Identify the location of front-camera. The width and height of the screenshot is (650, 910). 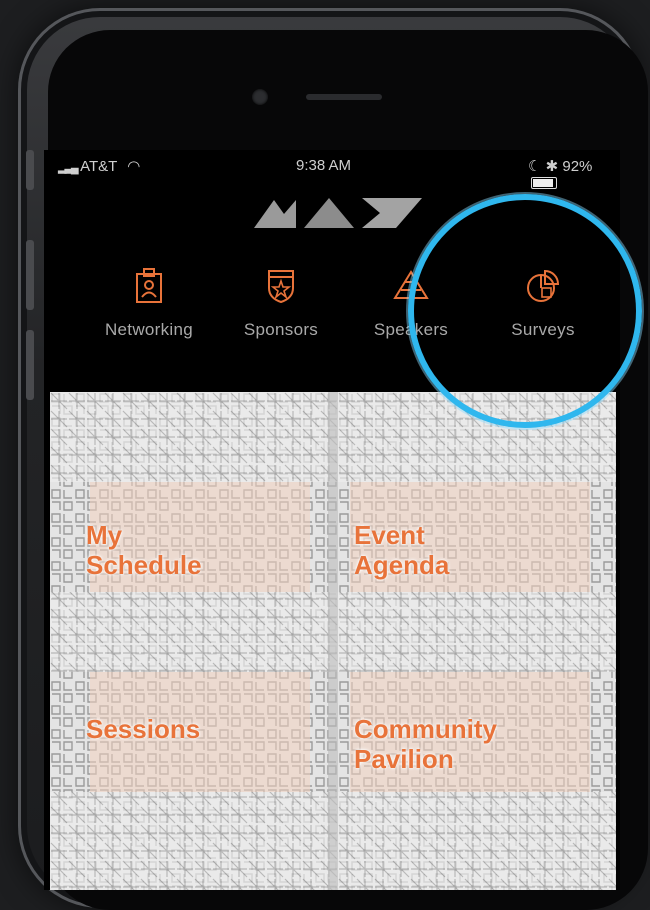
(260, 97).